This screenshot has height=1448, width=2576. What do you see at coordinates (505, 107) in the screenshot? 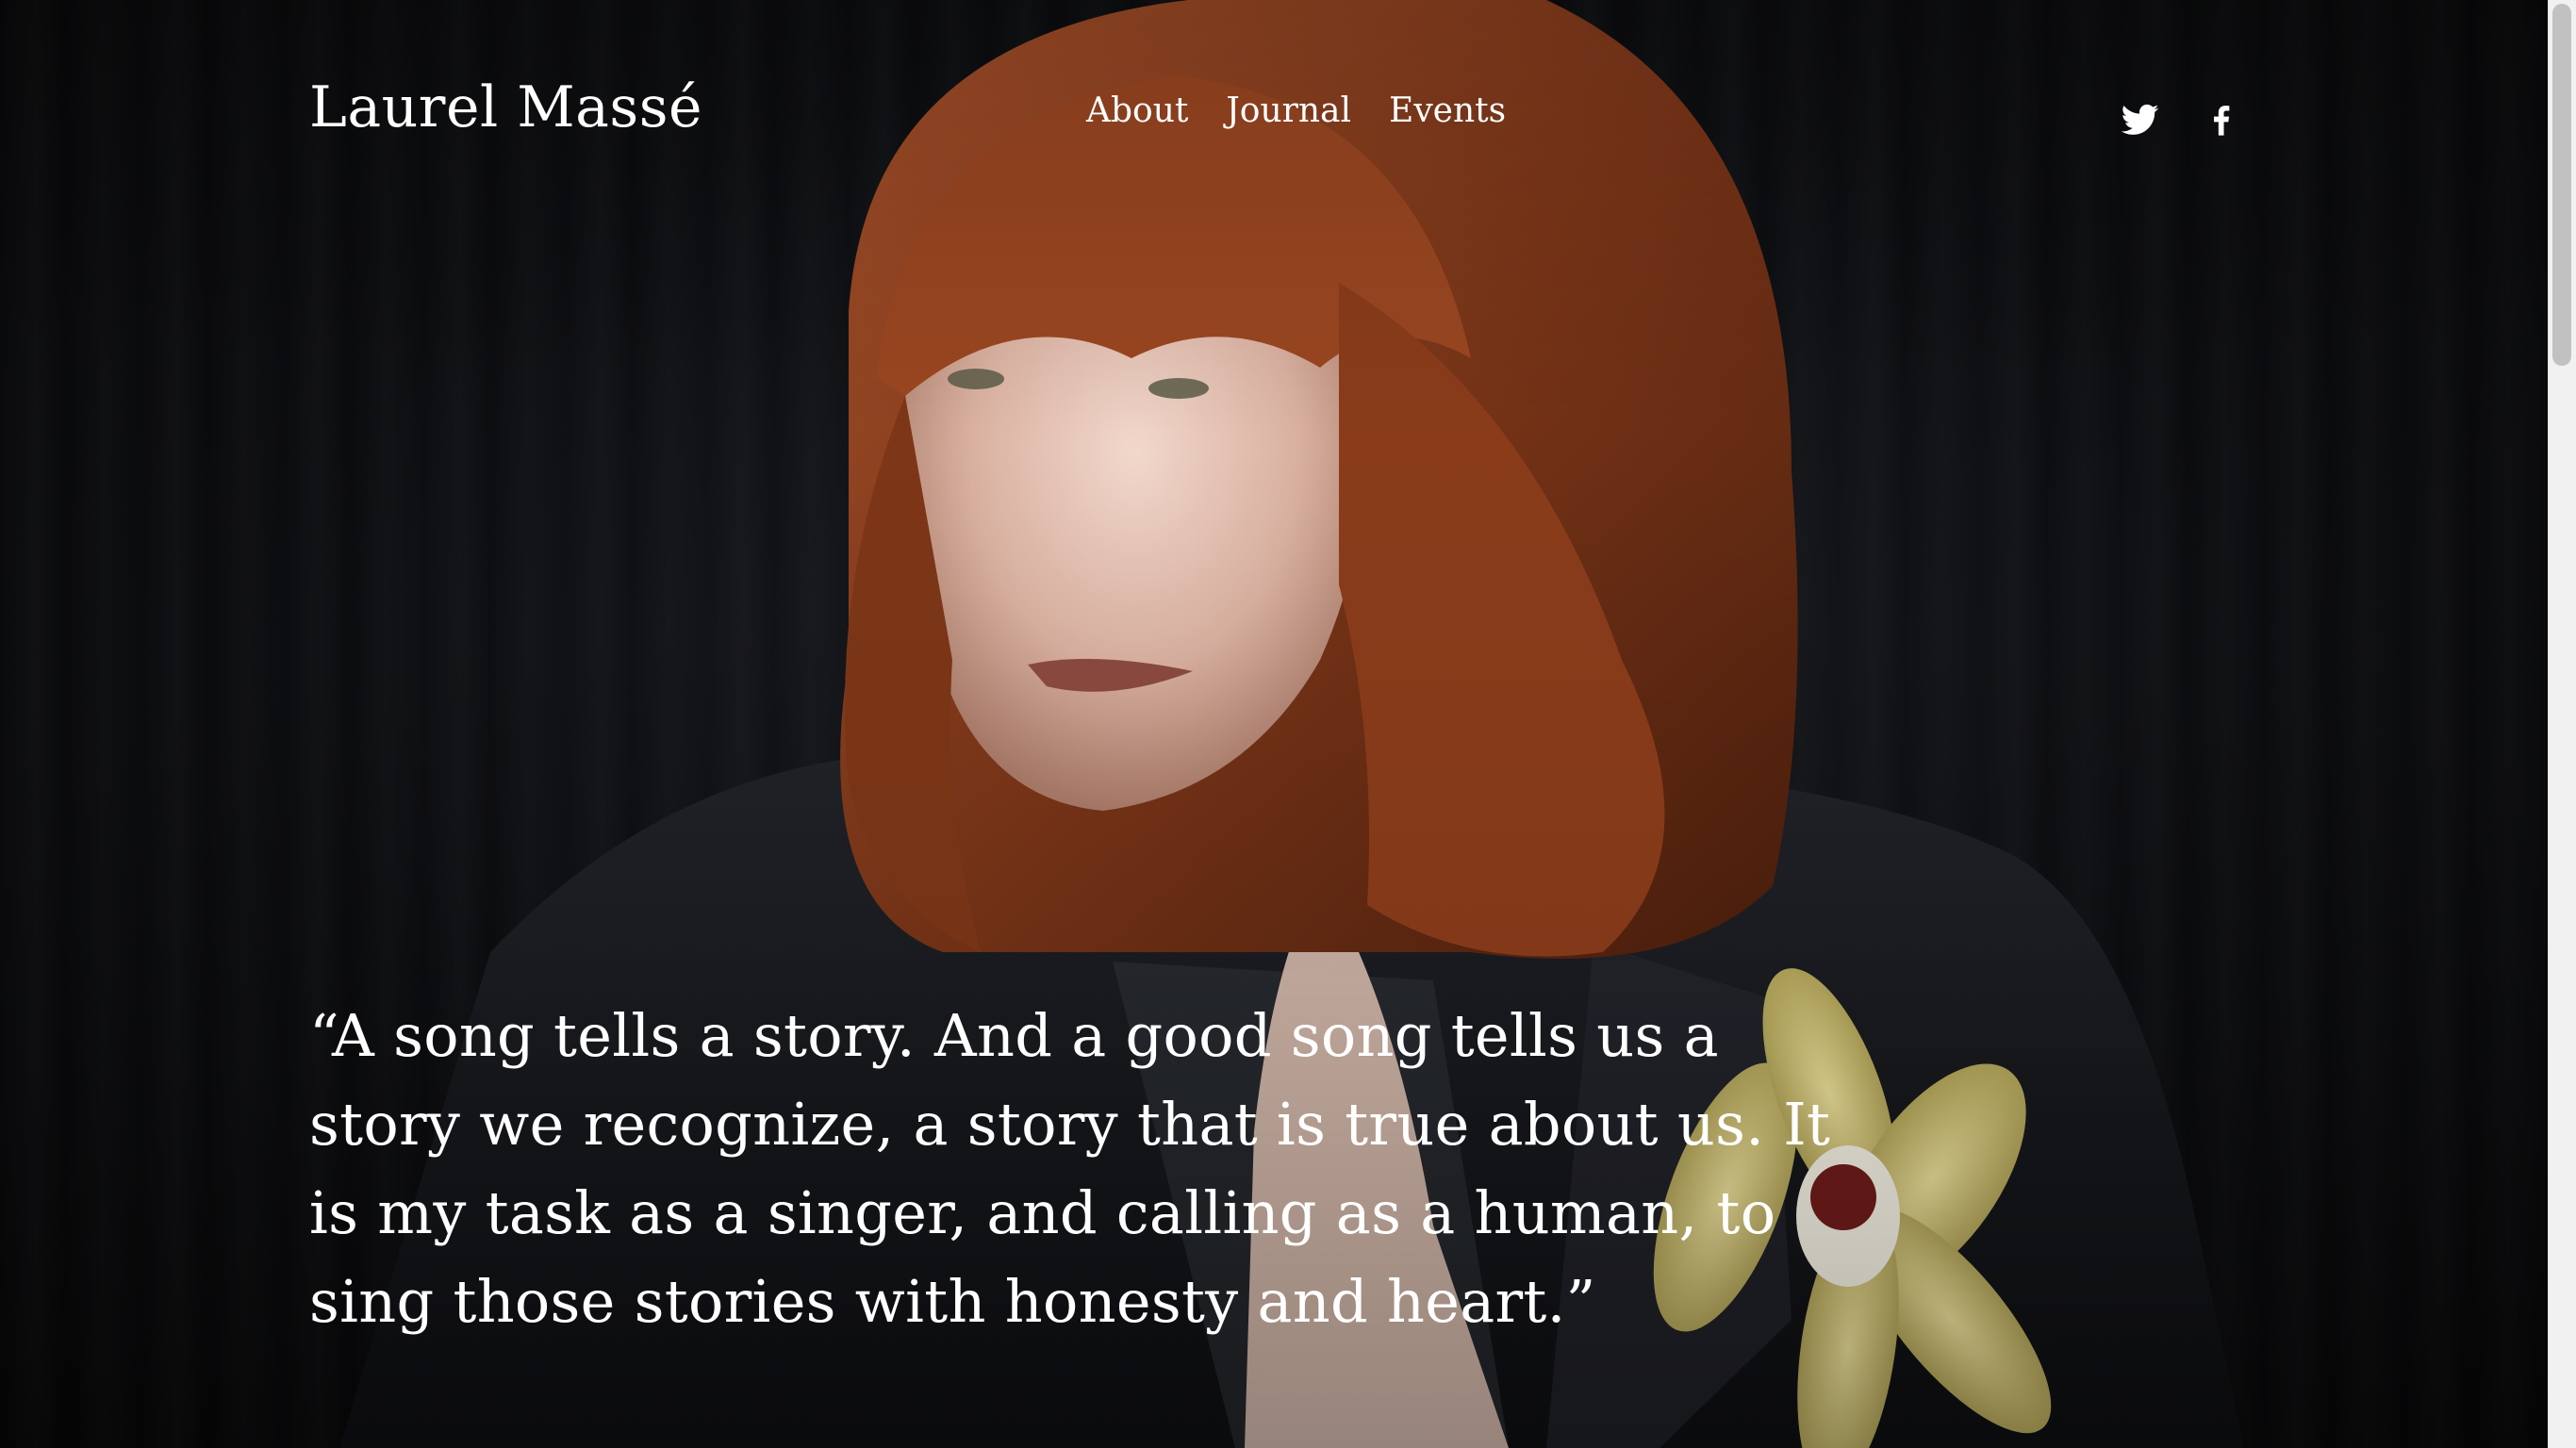
I see `site-title-link: Laurel Massé` at bounding box center [505, 107].